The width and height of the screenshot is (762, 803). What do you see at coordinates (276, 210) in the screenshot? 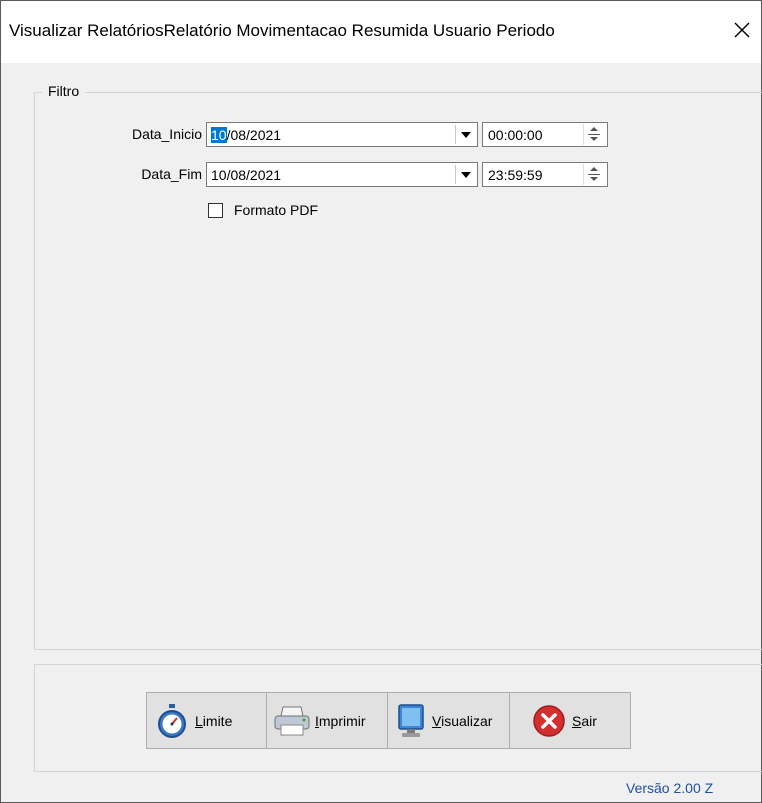
I see `pdf-format-label: Formato PDF` at bounding box center [276, 210].